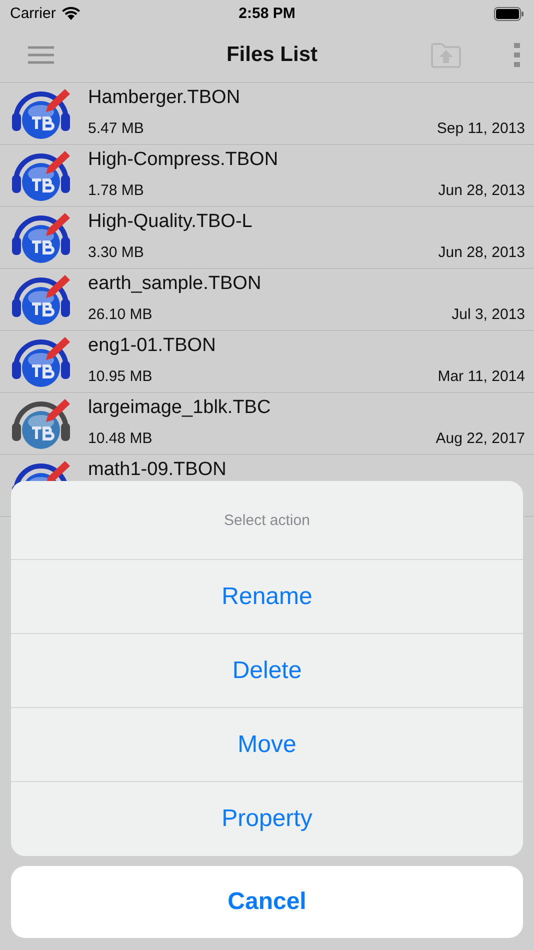 Image resolution: width=534 pixels, height=950 pixels. Describe the element at coordinates (267, 13) in the screenshot. I see `status-time: 2:58 PM` at that location.